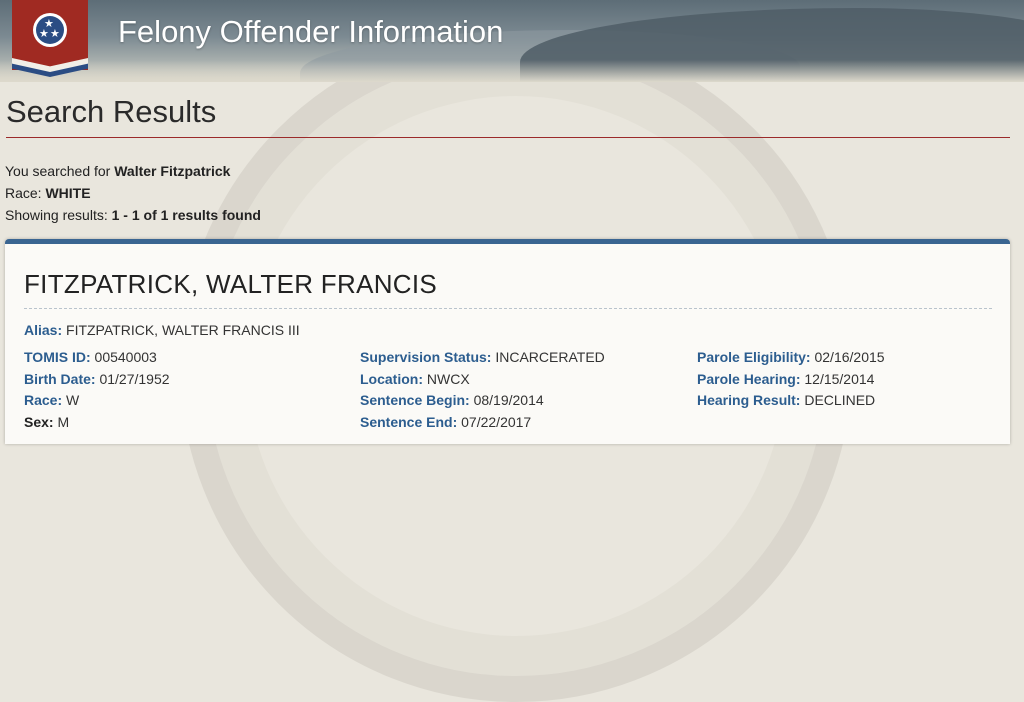 This screenshot has width=1024, height=702. I want to click on supervision-status-row: Supervision Status: INCARCERATED, so click(482, 357).